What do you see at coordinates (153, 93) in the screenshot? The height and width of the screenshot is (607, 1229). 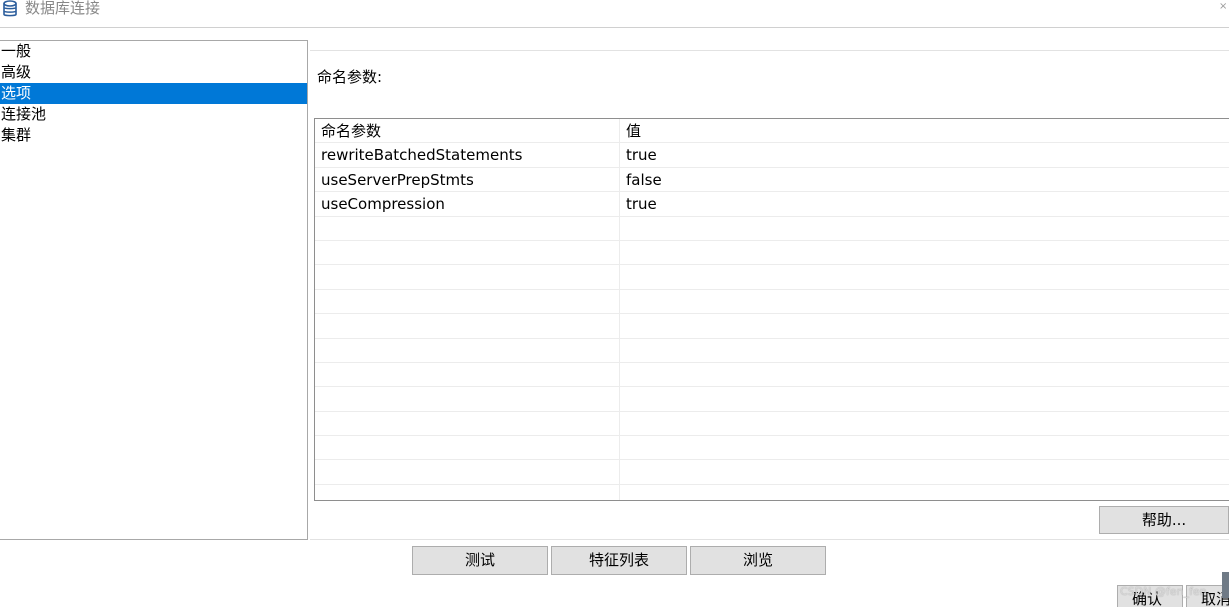 I see `nav-item-options: 选项` at bounding box center [153, 93].